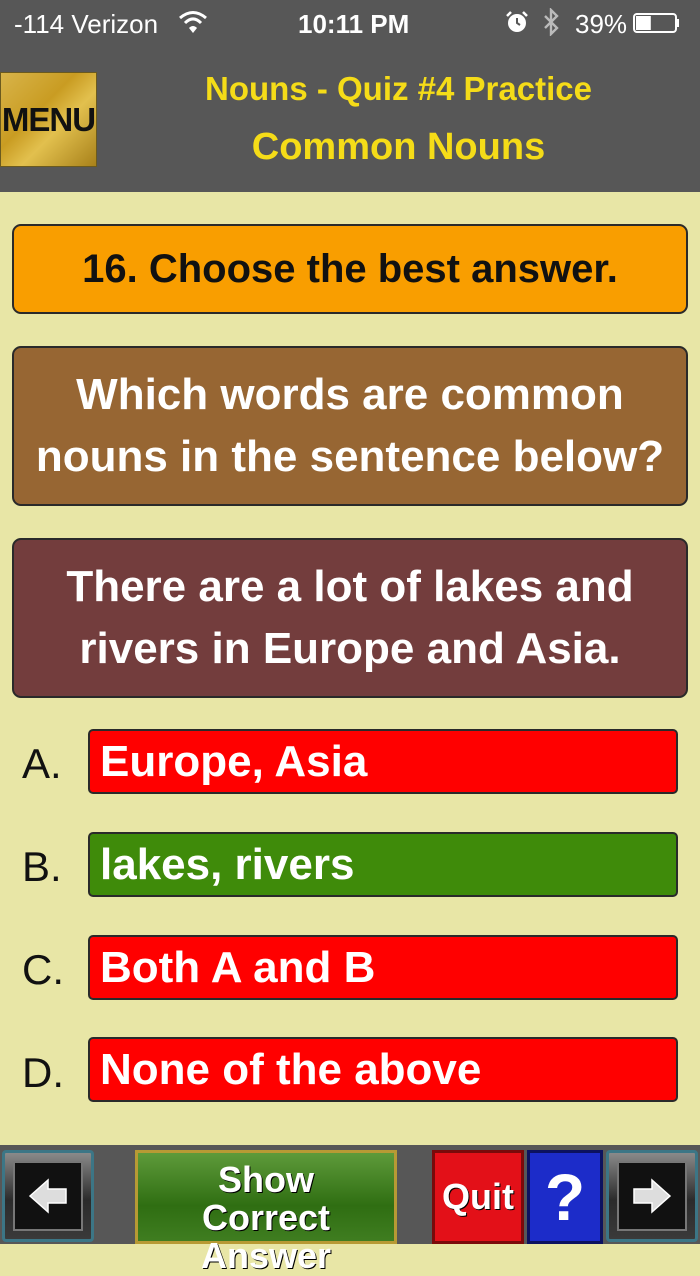 Image resolution: width=700 pixels, height=1276 pixels. I want to click on carrier-label: -114 Verizon, so click(86, 24).